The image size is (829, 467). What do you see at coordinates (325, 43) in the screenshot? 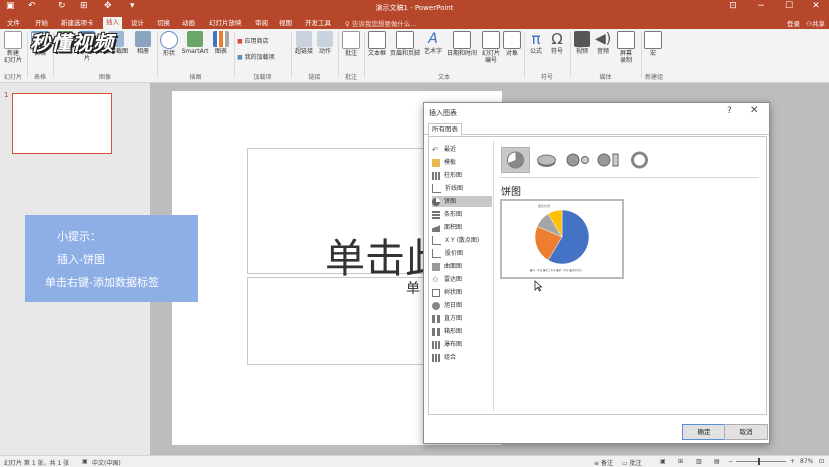
I see `action-button: 动作` at bounding box center [325, 43].